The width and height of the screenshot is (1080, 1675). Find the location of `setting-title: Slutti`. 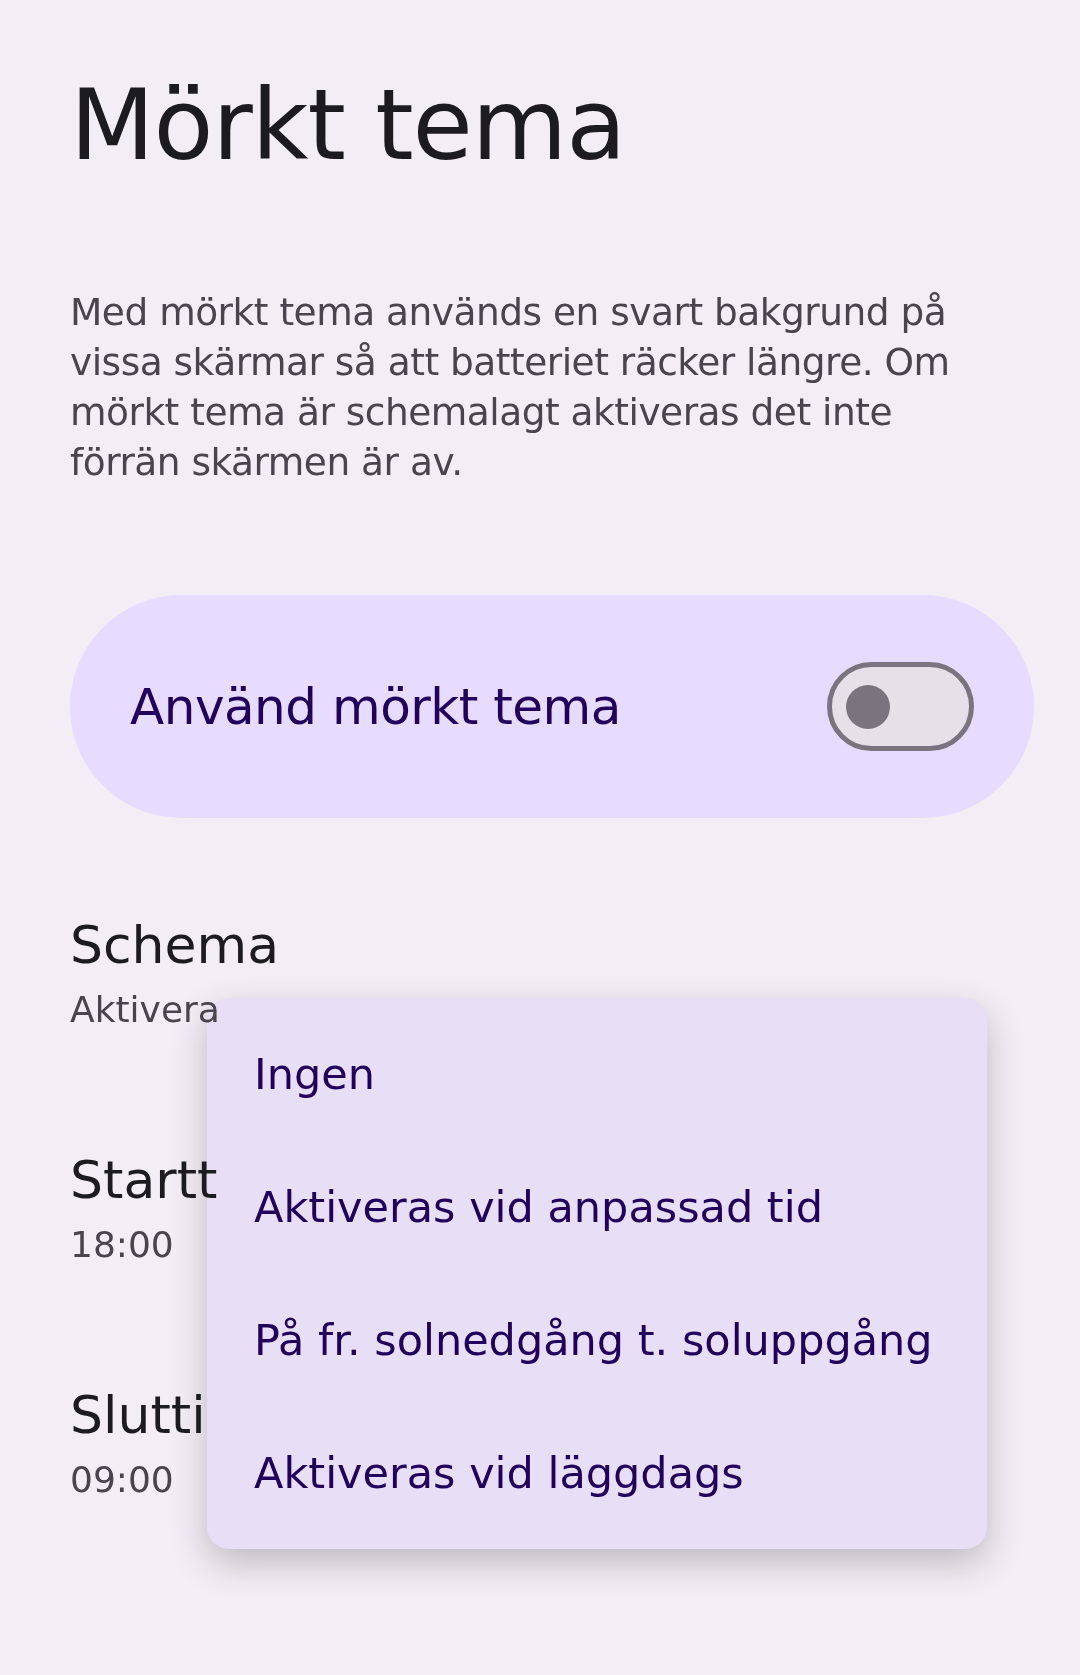

setting-title: Slutti is located at coordinates (138, 1415).